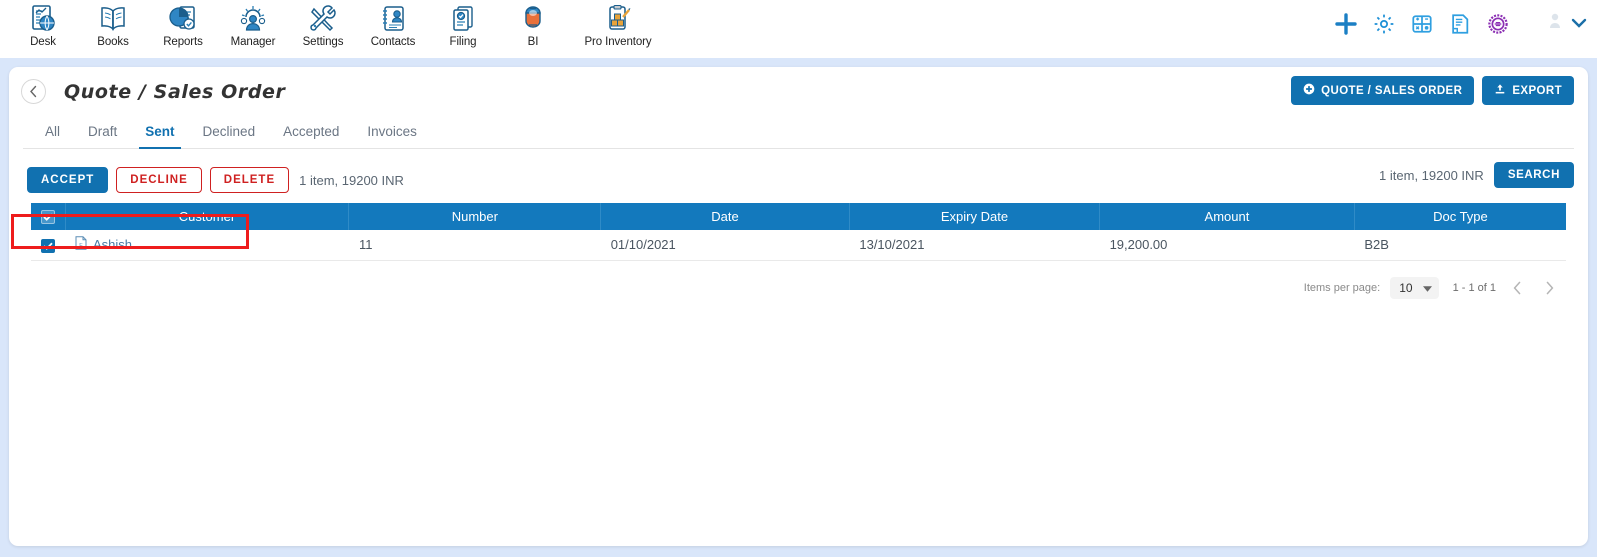 This screenshot has height=557, width=1597. What do you see at coordinates (175, 91) in the screenshot?
I see `page-title: Quote / Sales Order` at bounding box center [175, 91].